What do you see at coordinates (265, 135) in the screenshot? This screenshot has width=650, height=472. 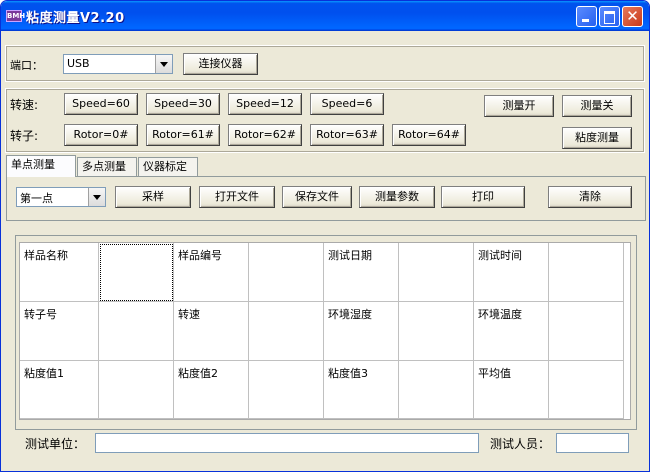 I see `rotor-62-button: Rotor=62#` at bounding box center [265, 135].